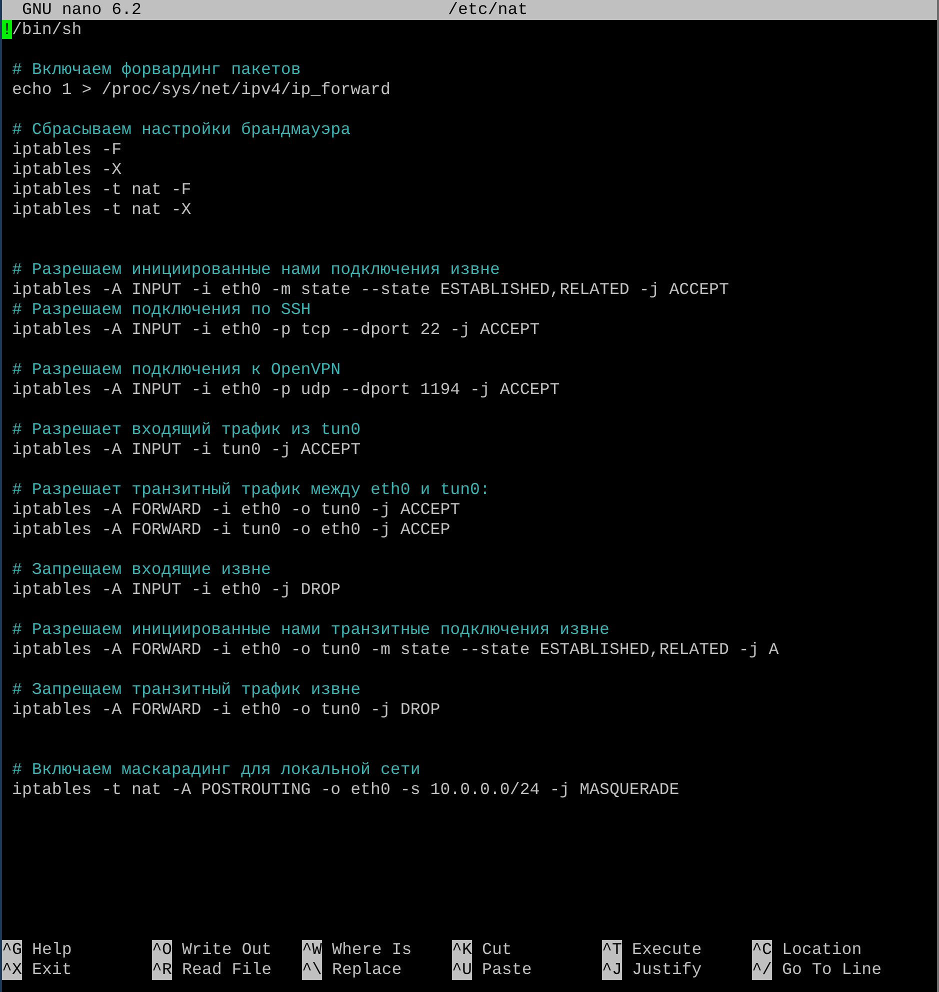  What do you see at coordinates (52, 950) in the screenshot?
I see `shortcut-label: Help` at bounding box center [52, 950].